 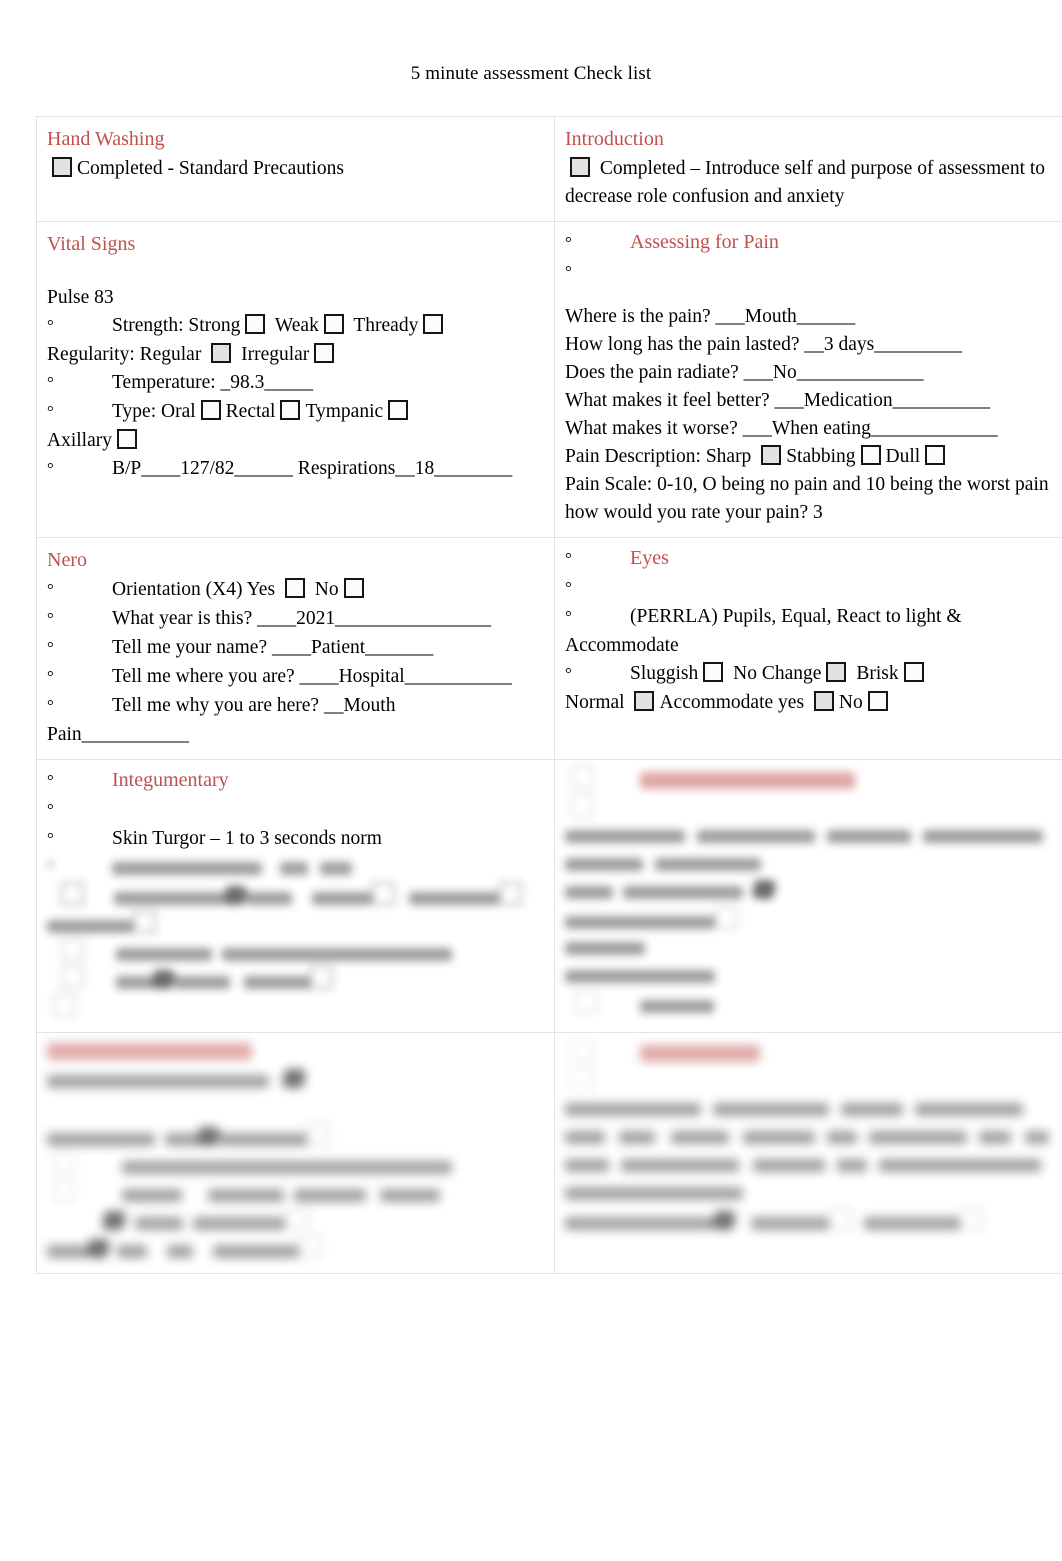 I want to click on checkbox-introduction-completed, so click(x=580, y=167).